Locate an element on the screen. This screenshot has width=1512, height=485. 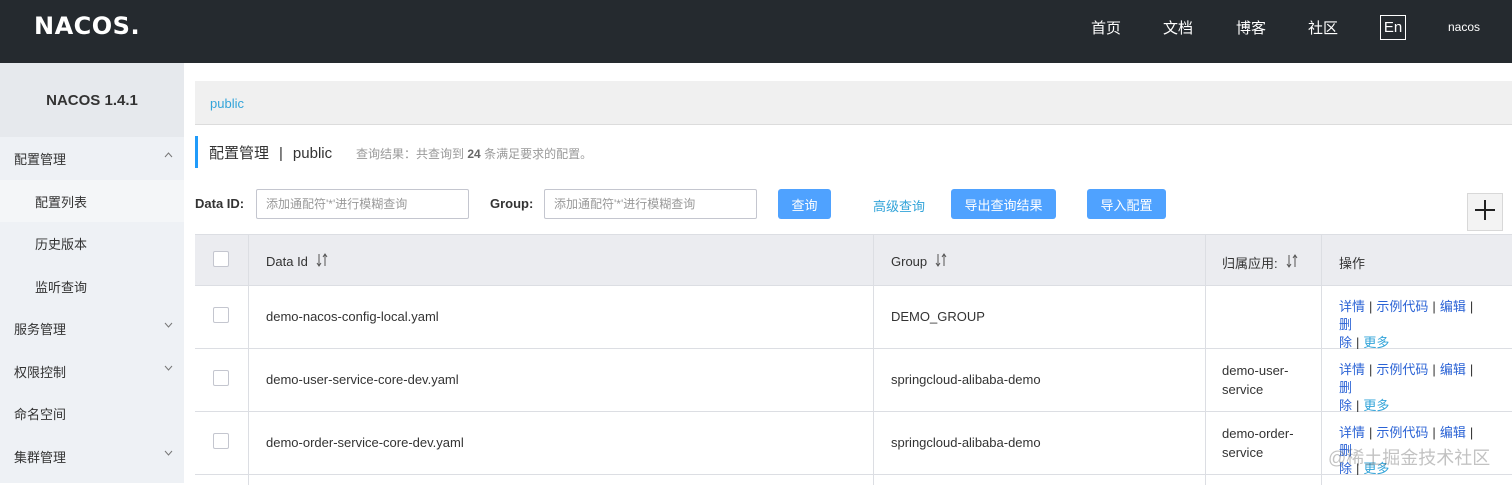
sidebar-item-listener-query: 监听查询 is located at coordinates (92, 286).